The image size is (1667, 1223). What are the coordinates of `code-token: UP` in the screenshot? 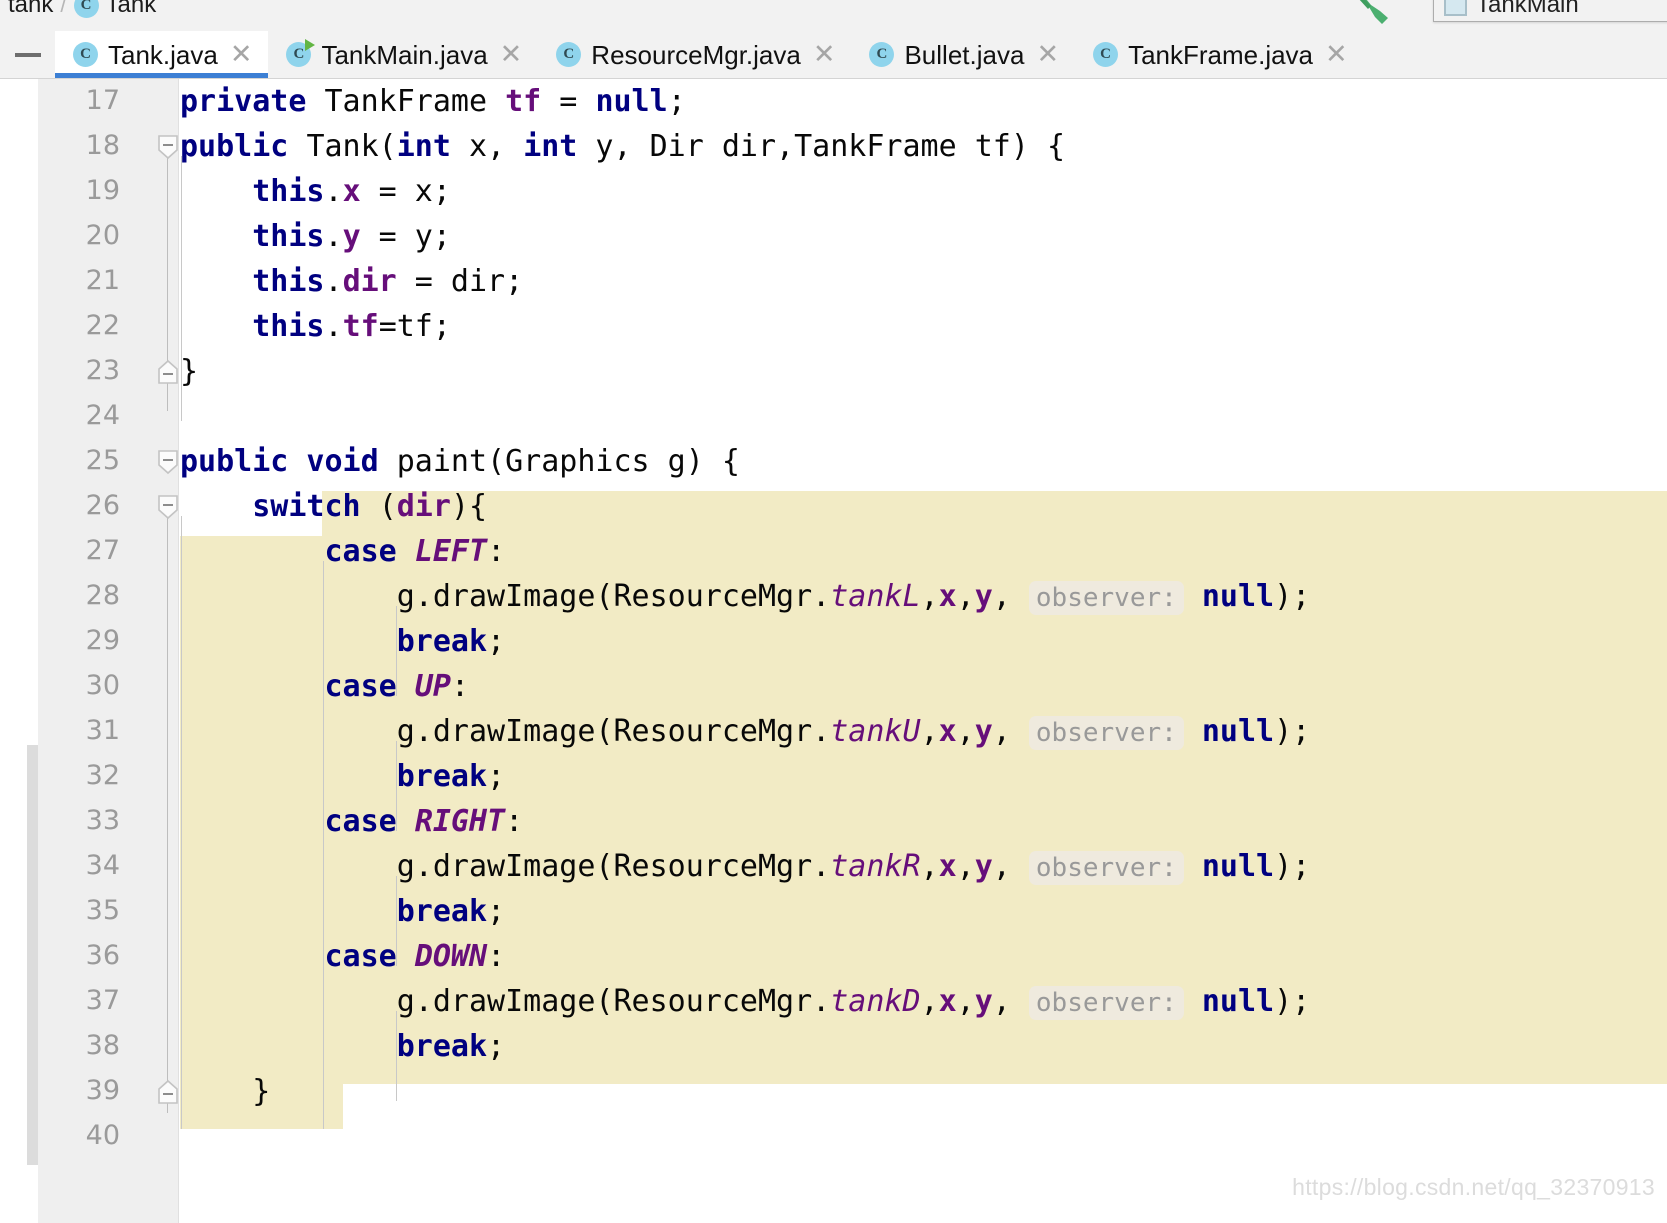 It's located at (432, 686).